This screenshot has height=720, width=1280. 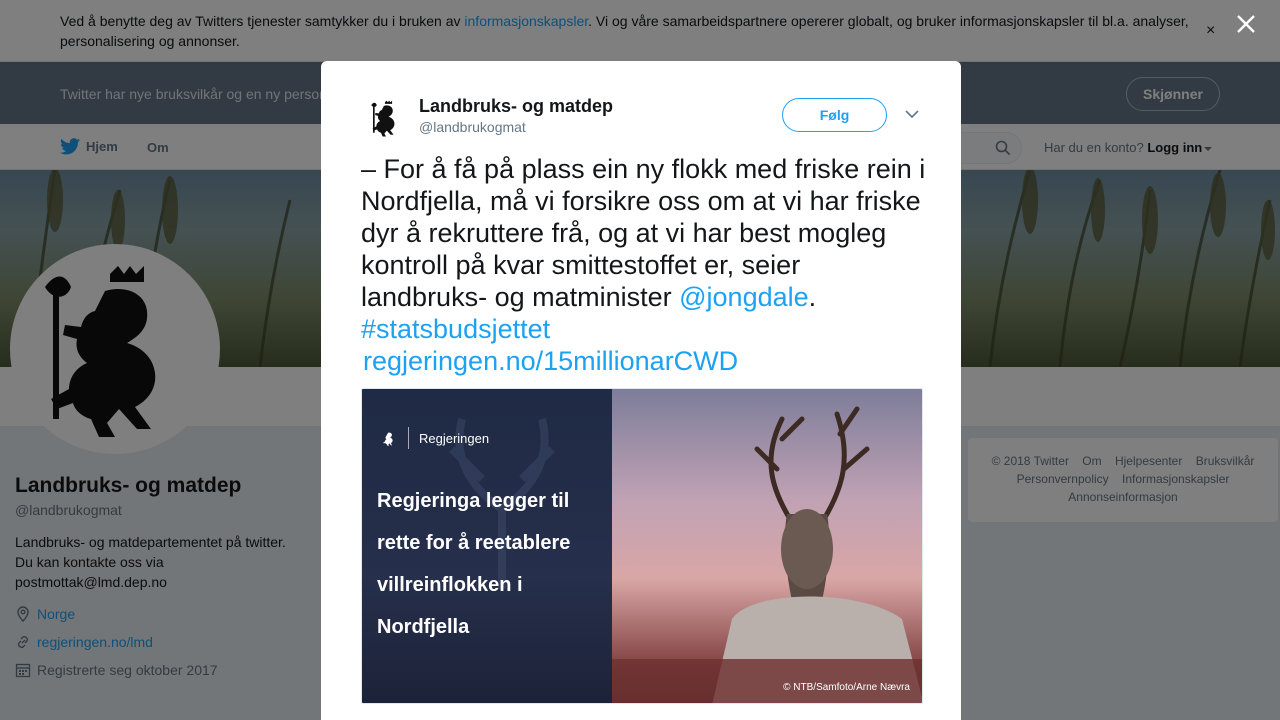 What do you see at coordinates (744, 297) in the screenshot?
I see `mention-link: @jongdale` at bounding box center [744, 297].